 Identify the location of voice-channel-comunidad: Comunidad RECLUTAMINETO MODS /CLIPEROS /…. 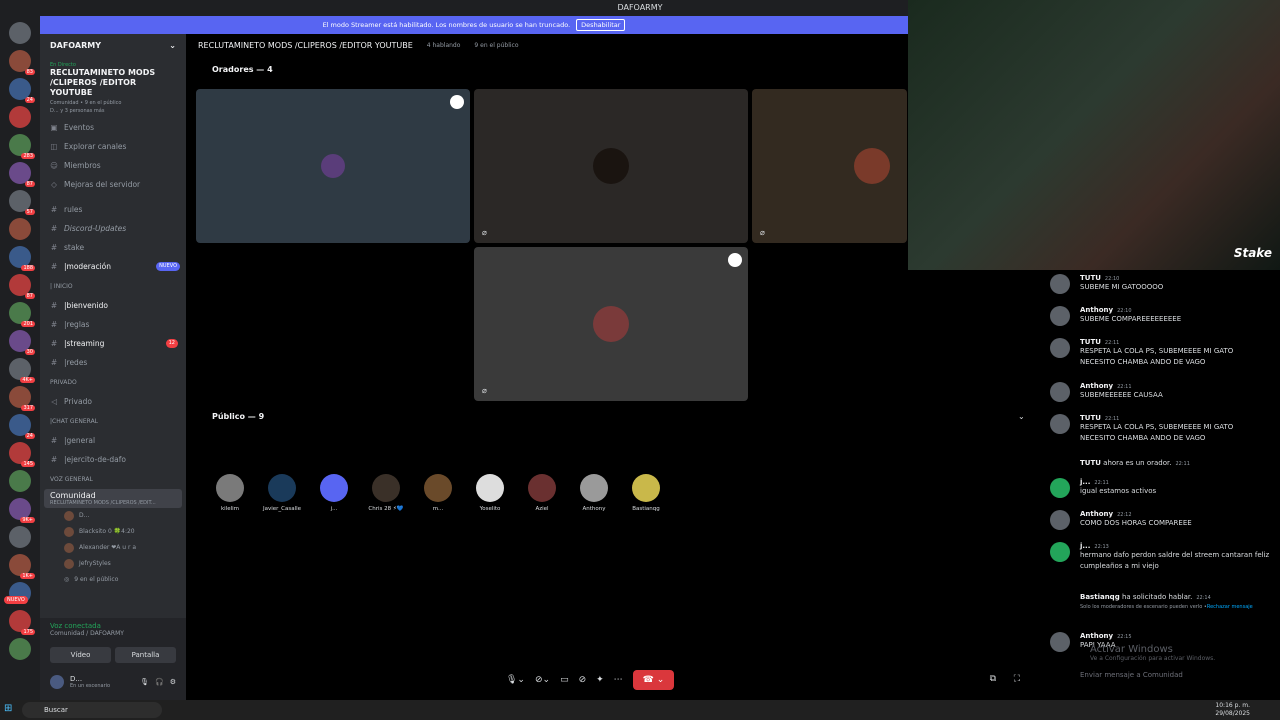
(113, 498).